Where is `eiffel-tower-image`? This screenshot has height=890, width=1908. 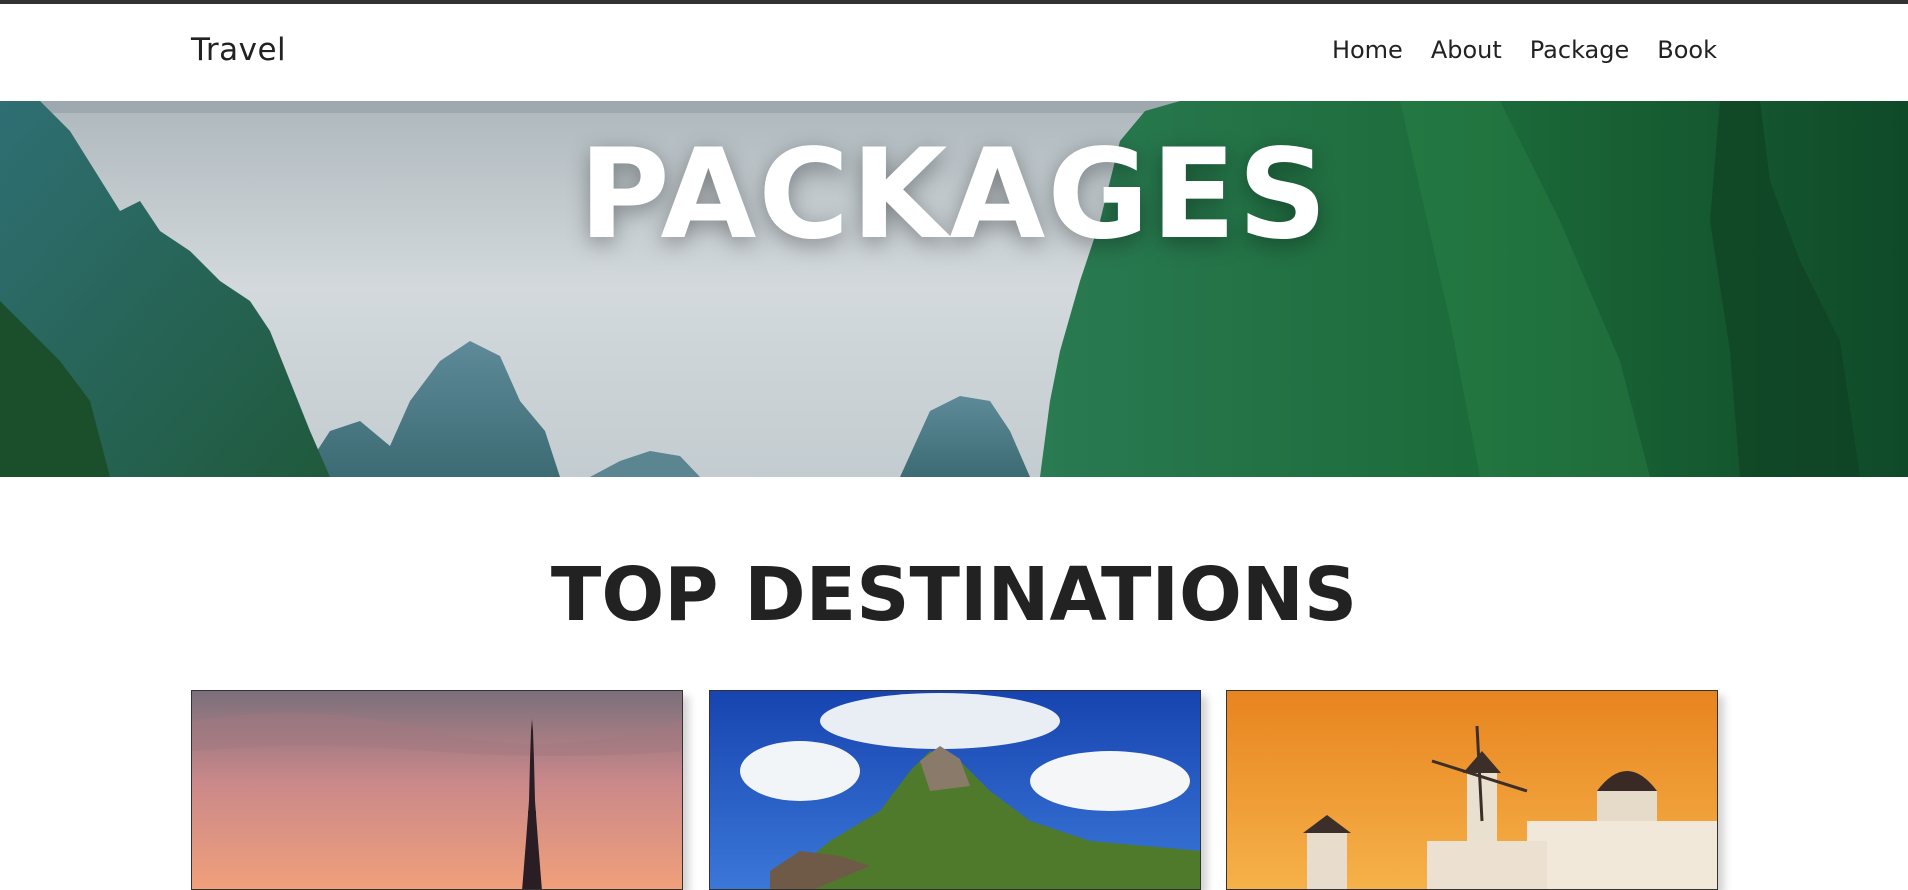 eiffel-tower-image is located at coordinates (437, 790).